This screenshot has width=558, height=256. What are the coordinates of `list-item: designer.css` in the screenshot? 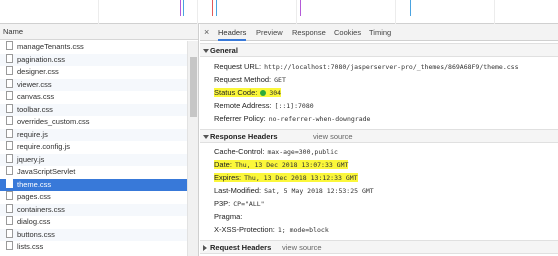 It's located at (93, 72).